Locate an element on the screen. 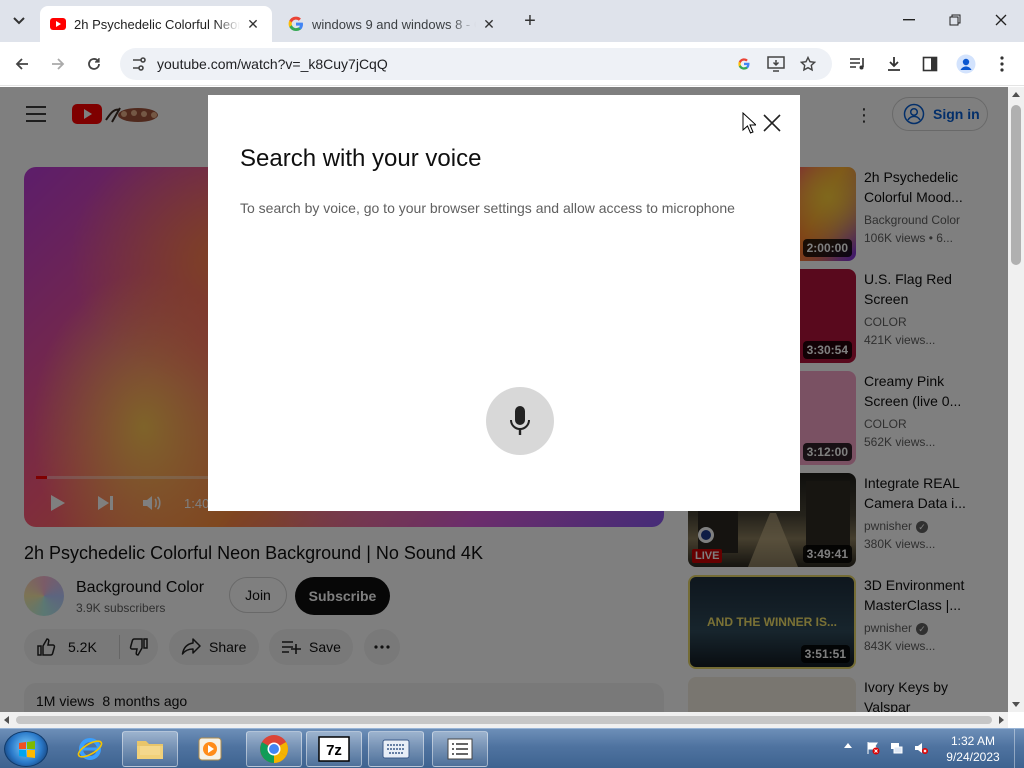 The height and width of the screenshot is (768, 1024). tab-google: windows 9 and windows 8 - Go ✕ is located at coordinates (393, 24).